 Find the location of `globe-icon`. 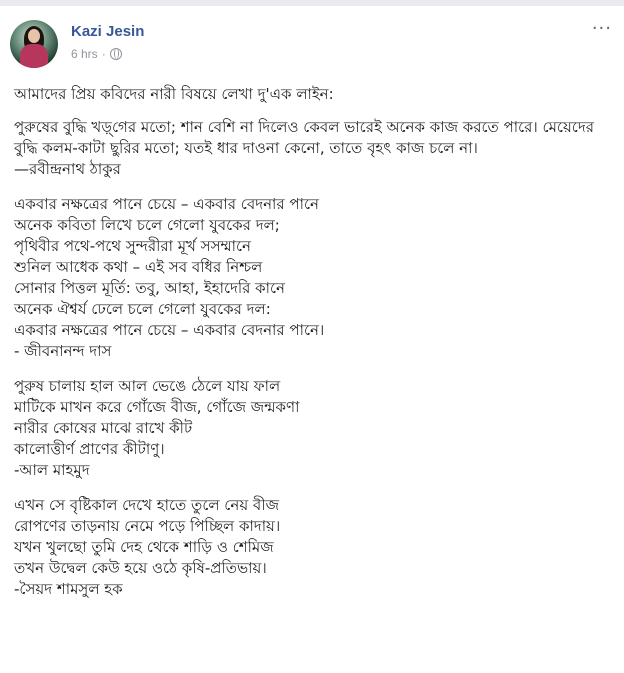

globe-icon is located at coordinates (115, 54).